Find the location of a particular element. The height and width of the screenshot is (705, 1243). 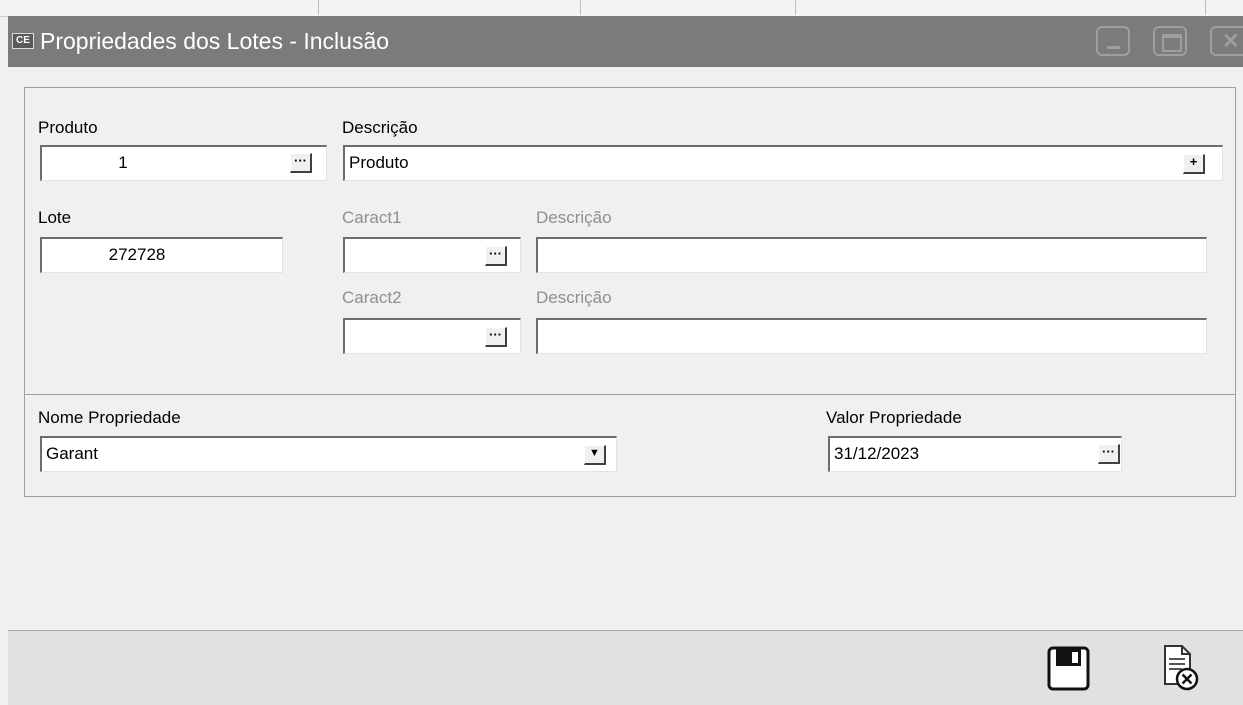

window-title: Propriedades dos Lotes - Inclusão is located at coordinates (215, 41).